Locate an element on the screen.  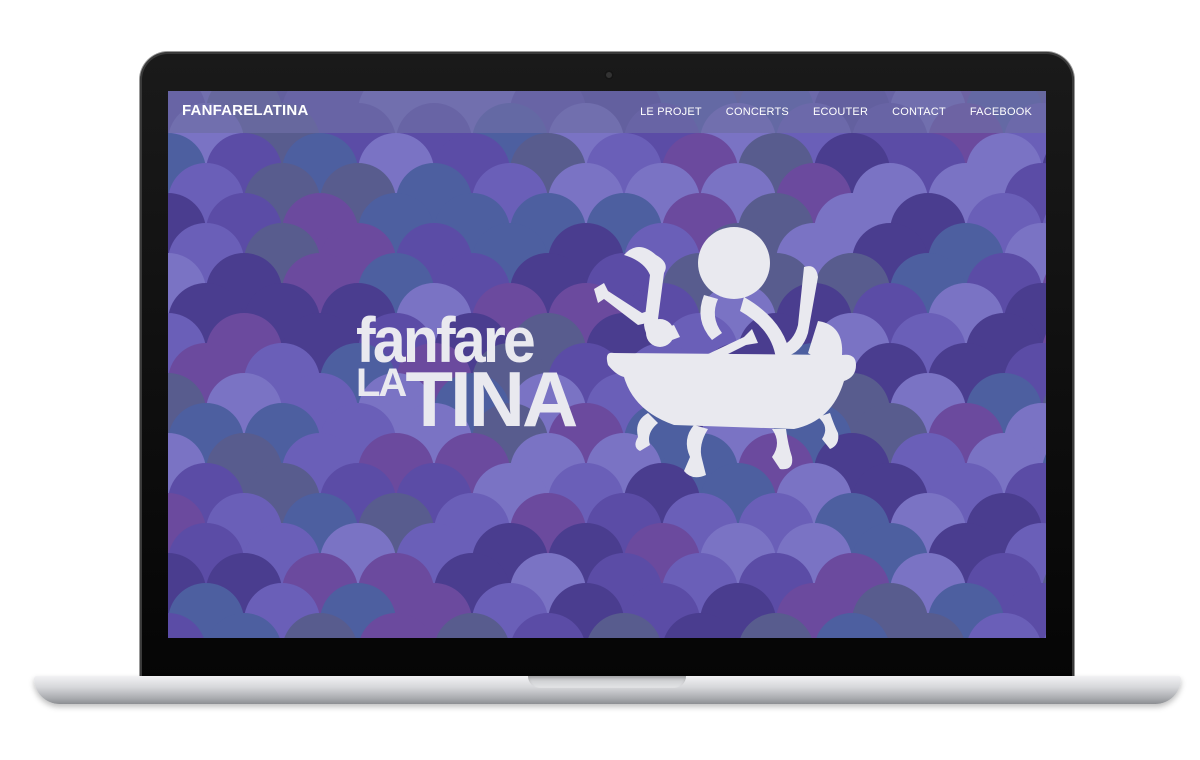
camera-icon is located at coordinates (609, 75).